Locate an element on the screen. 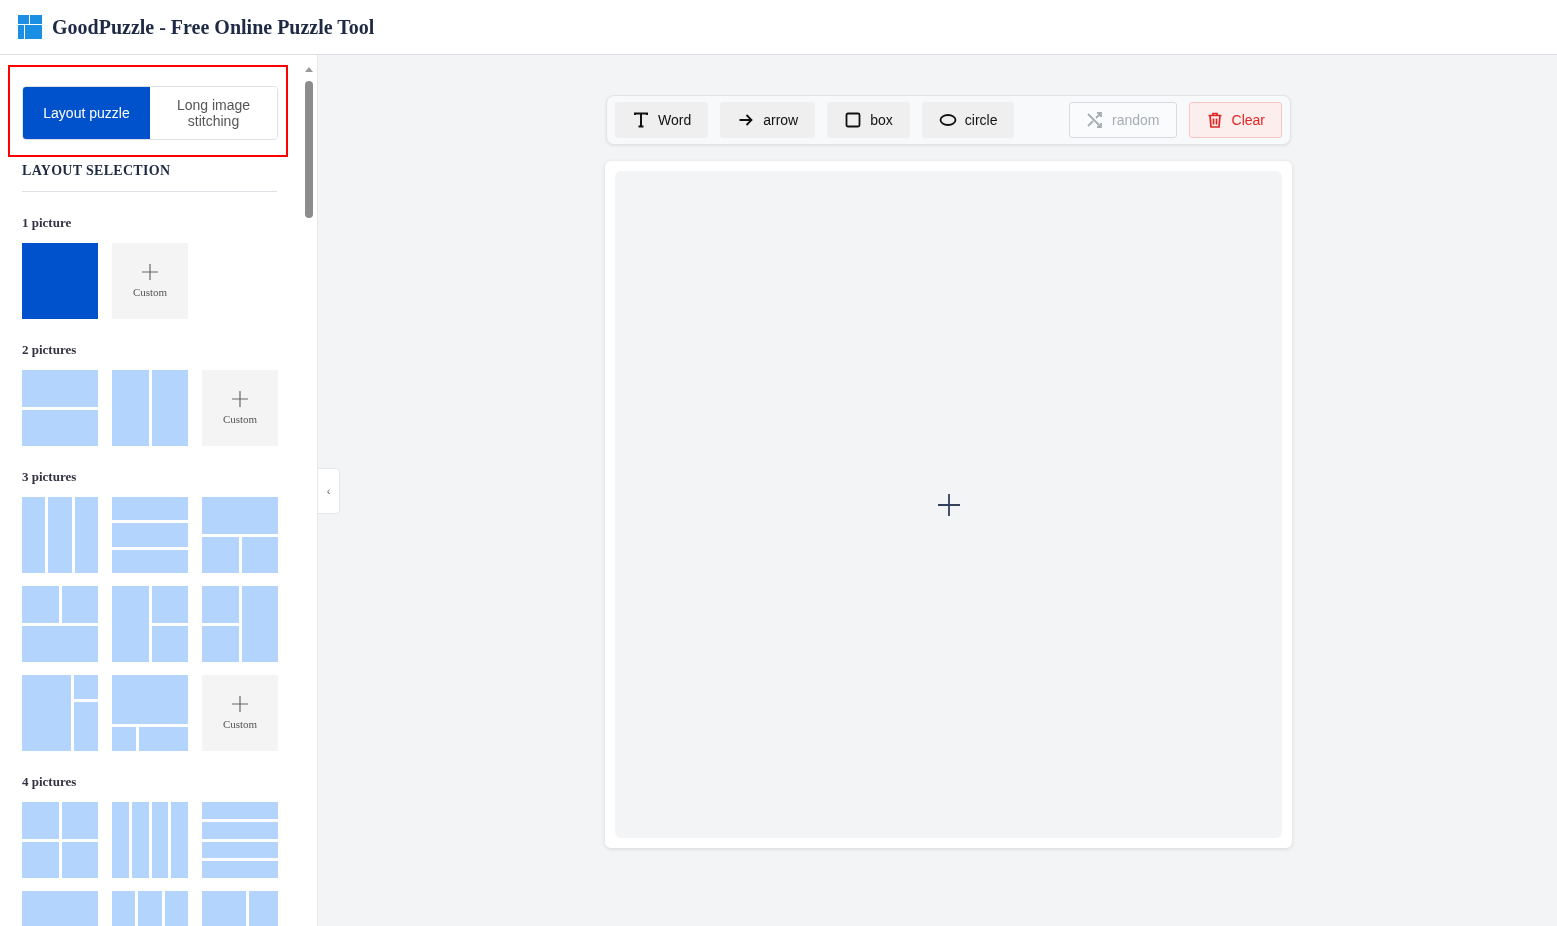 The width and height of the screenshot is (1557, 926). text-icon is located at coordinates (641, 120).